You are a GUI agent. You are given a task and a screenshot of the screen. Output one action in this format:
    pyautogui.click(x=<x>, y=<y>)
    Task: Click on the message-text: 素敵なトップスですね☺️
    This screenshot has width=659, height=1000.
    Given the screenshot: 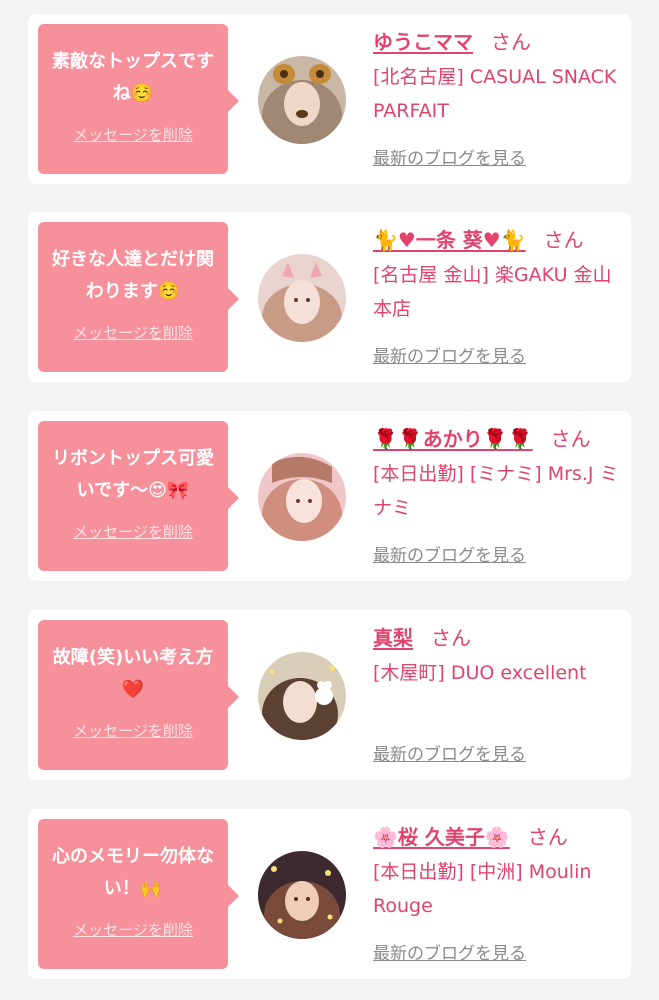 What is the action you would take?
    pyautogui.click(x=133, y=77)
    